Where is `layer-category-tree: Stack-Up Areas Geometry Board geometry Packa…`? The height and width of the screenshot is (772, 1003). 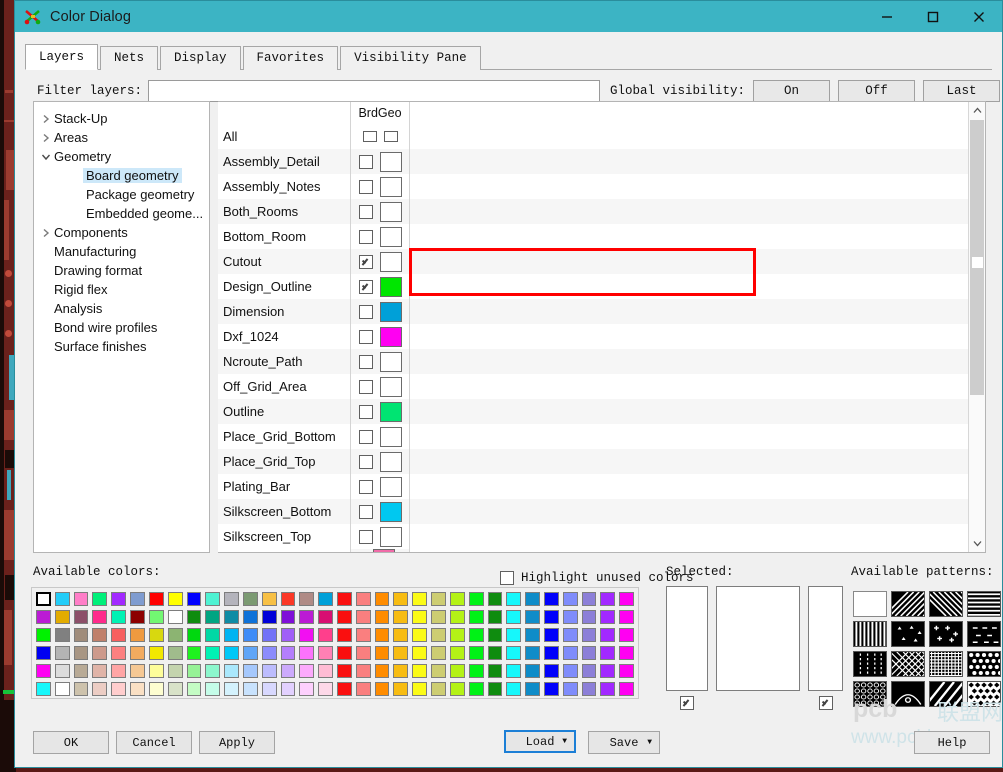 layer-category-tree: Stack-Up Areas Geometry Board geometry Packa… is located at coordinates (121, 327).